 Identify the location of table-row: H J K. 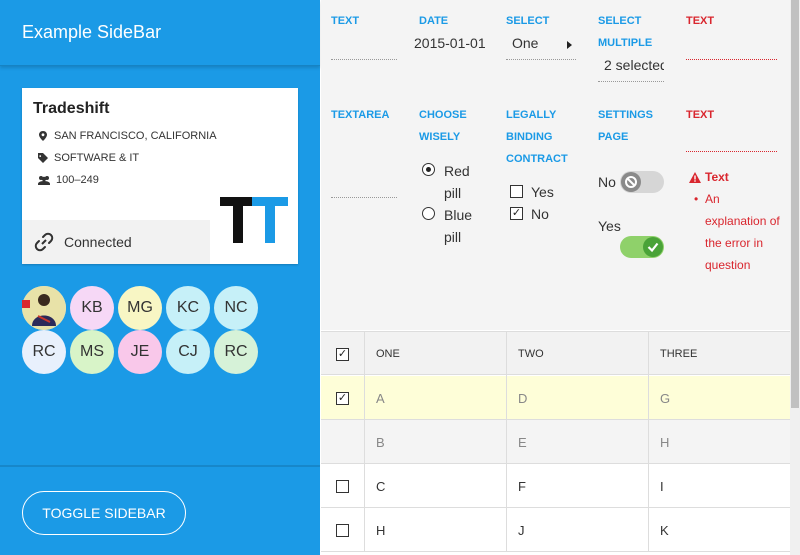
(555, 530).